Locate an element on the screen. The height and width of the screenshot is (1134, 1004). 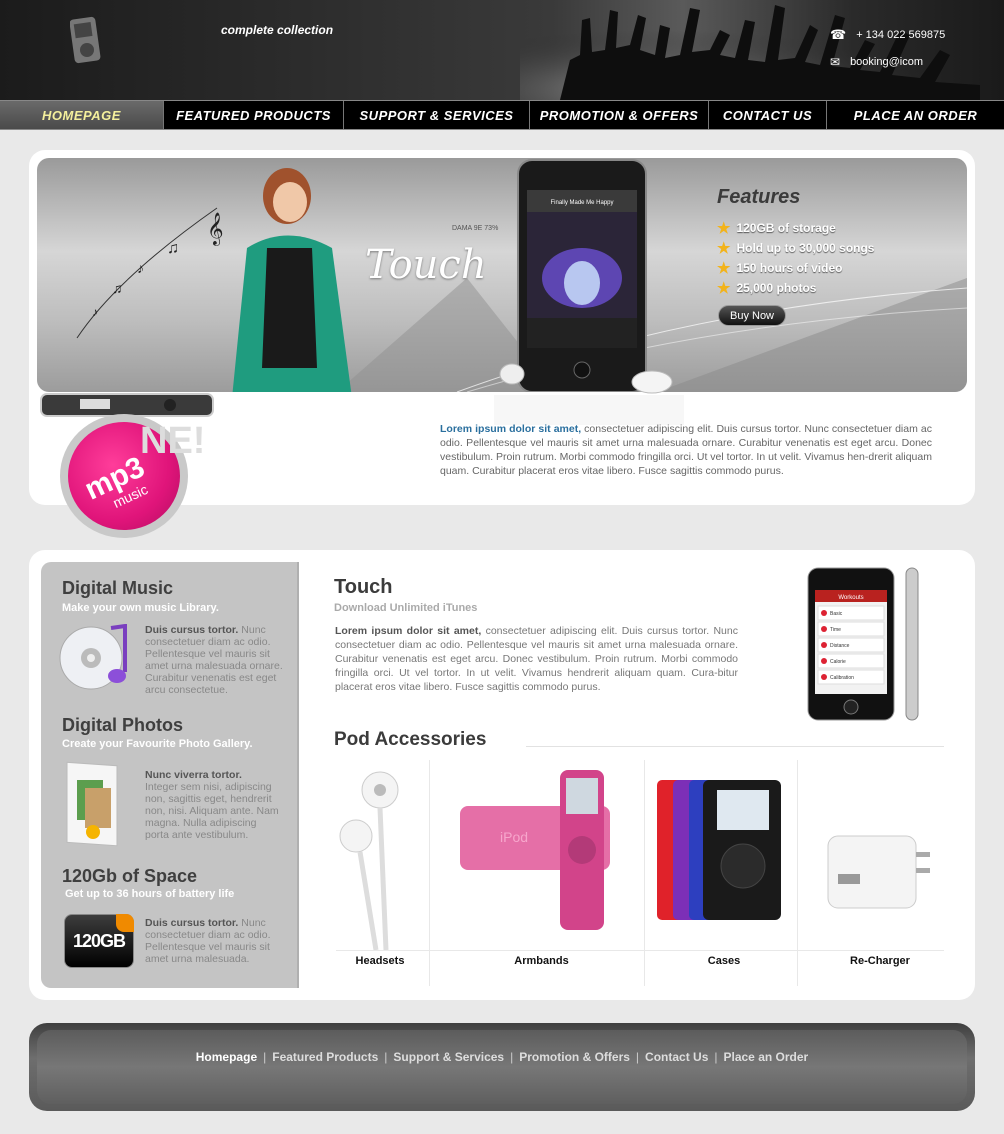
accessories-base-line is located at coordinates (640, 950).